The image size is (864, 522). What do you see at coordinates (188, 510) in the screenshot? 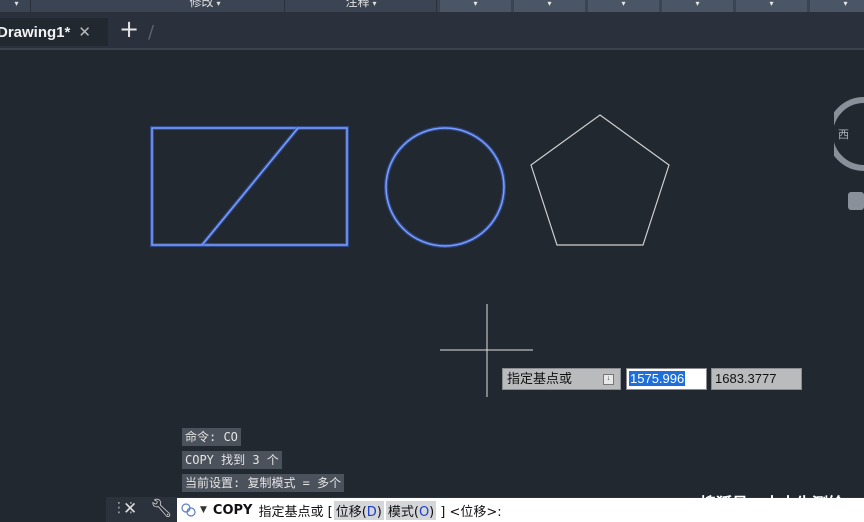
I see `copy-command-icon` at bounding box center [188, 510].